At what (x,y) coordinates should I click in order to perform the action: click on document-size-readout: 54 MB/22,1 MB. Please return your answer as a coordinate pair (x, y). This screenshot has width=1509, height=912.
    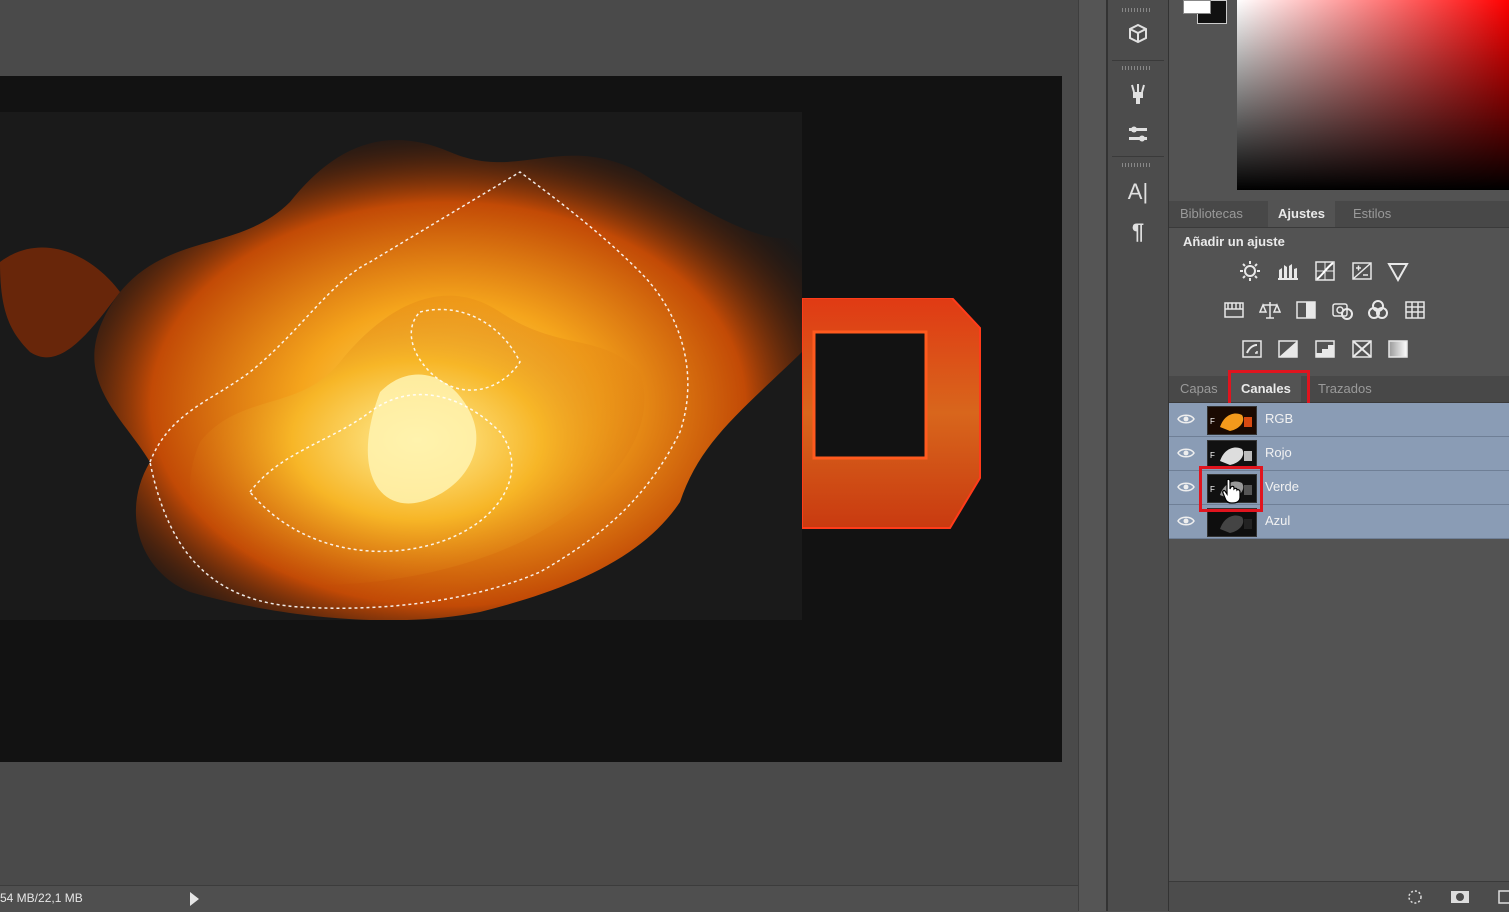
    Looking at the image, I should click on (41, 898).